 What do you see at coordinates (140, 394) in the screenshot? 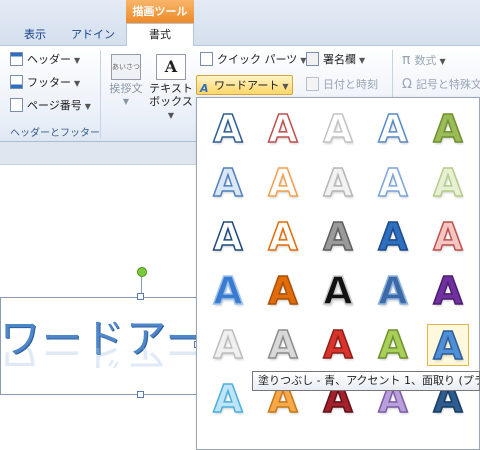
I see `resize-handle-bottom` at bounding box center [140, 394].